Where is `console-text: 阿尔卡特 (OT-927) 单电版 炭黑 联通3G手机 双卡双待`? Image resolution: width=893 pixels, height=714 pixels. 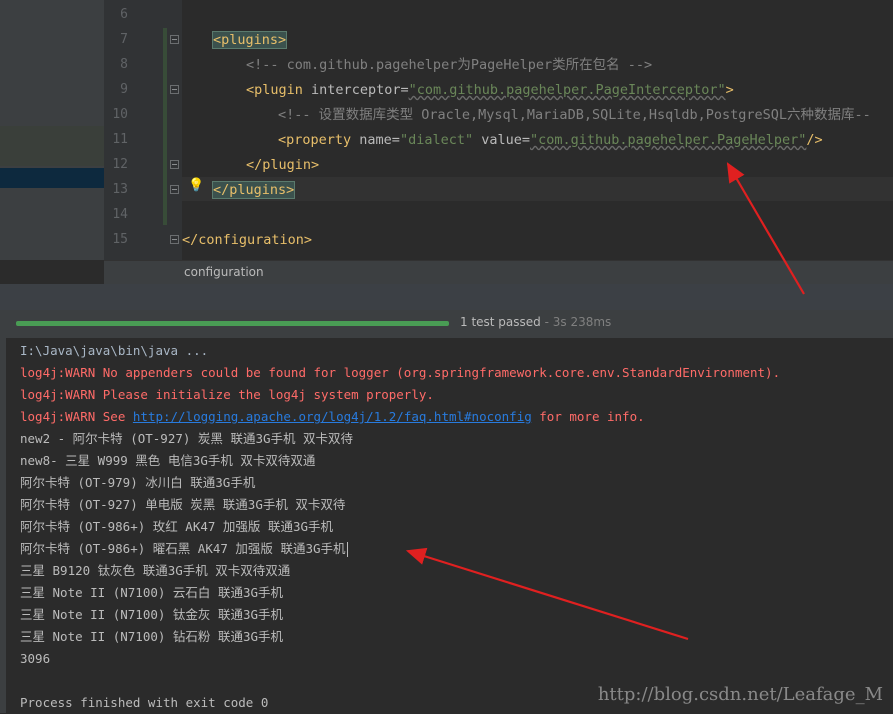
console-text: 阿尔卡特 (OT-927) 单电版 炭黑 联通3G手机 双卡双待 is located at coordinates (183, 504).